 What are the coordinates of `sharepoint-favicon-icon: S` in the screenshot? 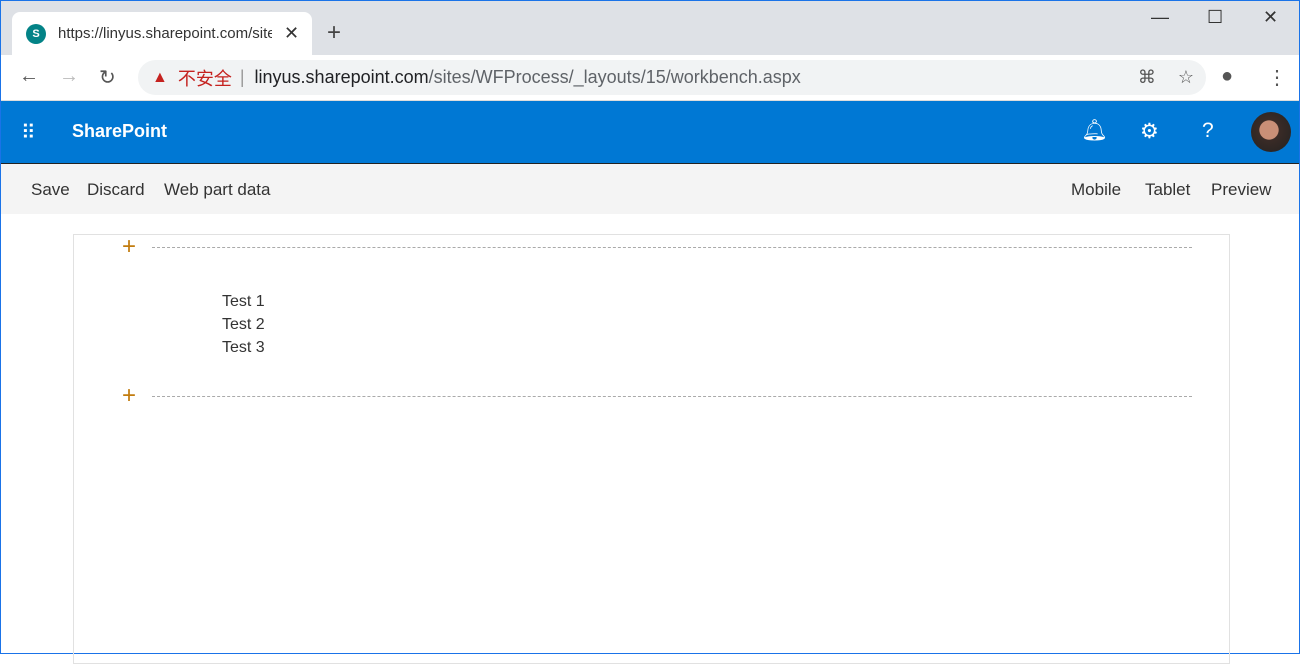 It's located at (36, 33).